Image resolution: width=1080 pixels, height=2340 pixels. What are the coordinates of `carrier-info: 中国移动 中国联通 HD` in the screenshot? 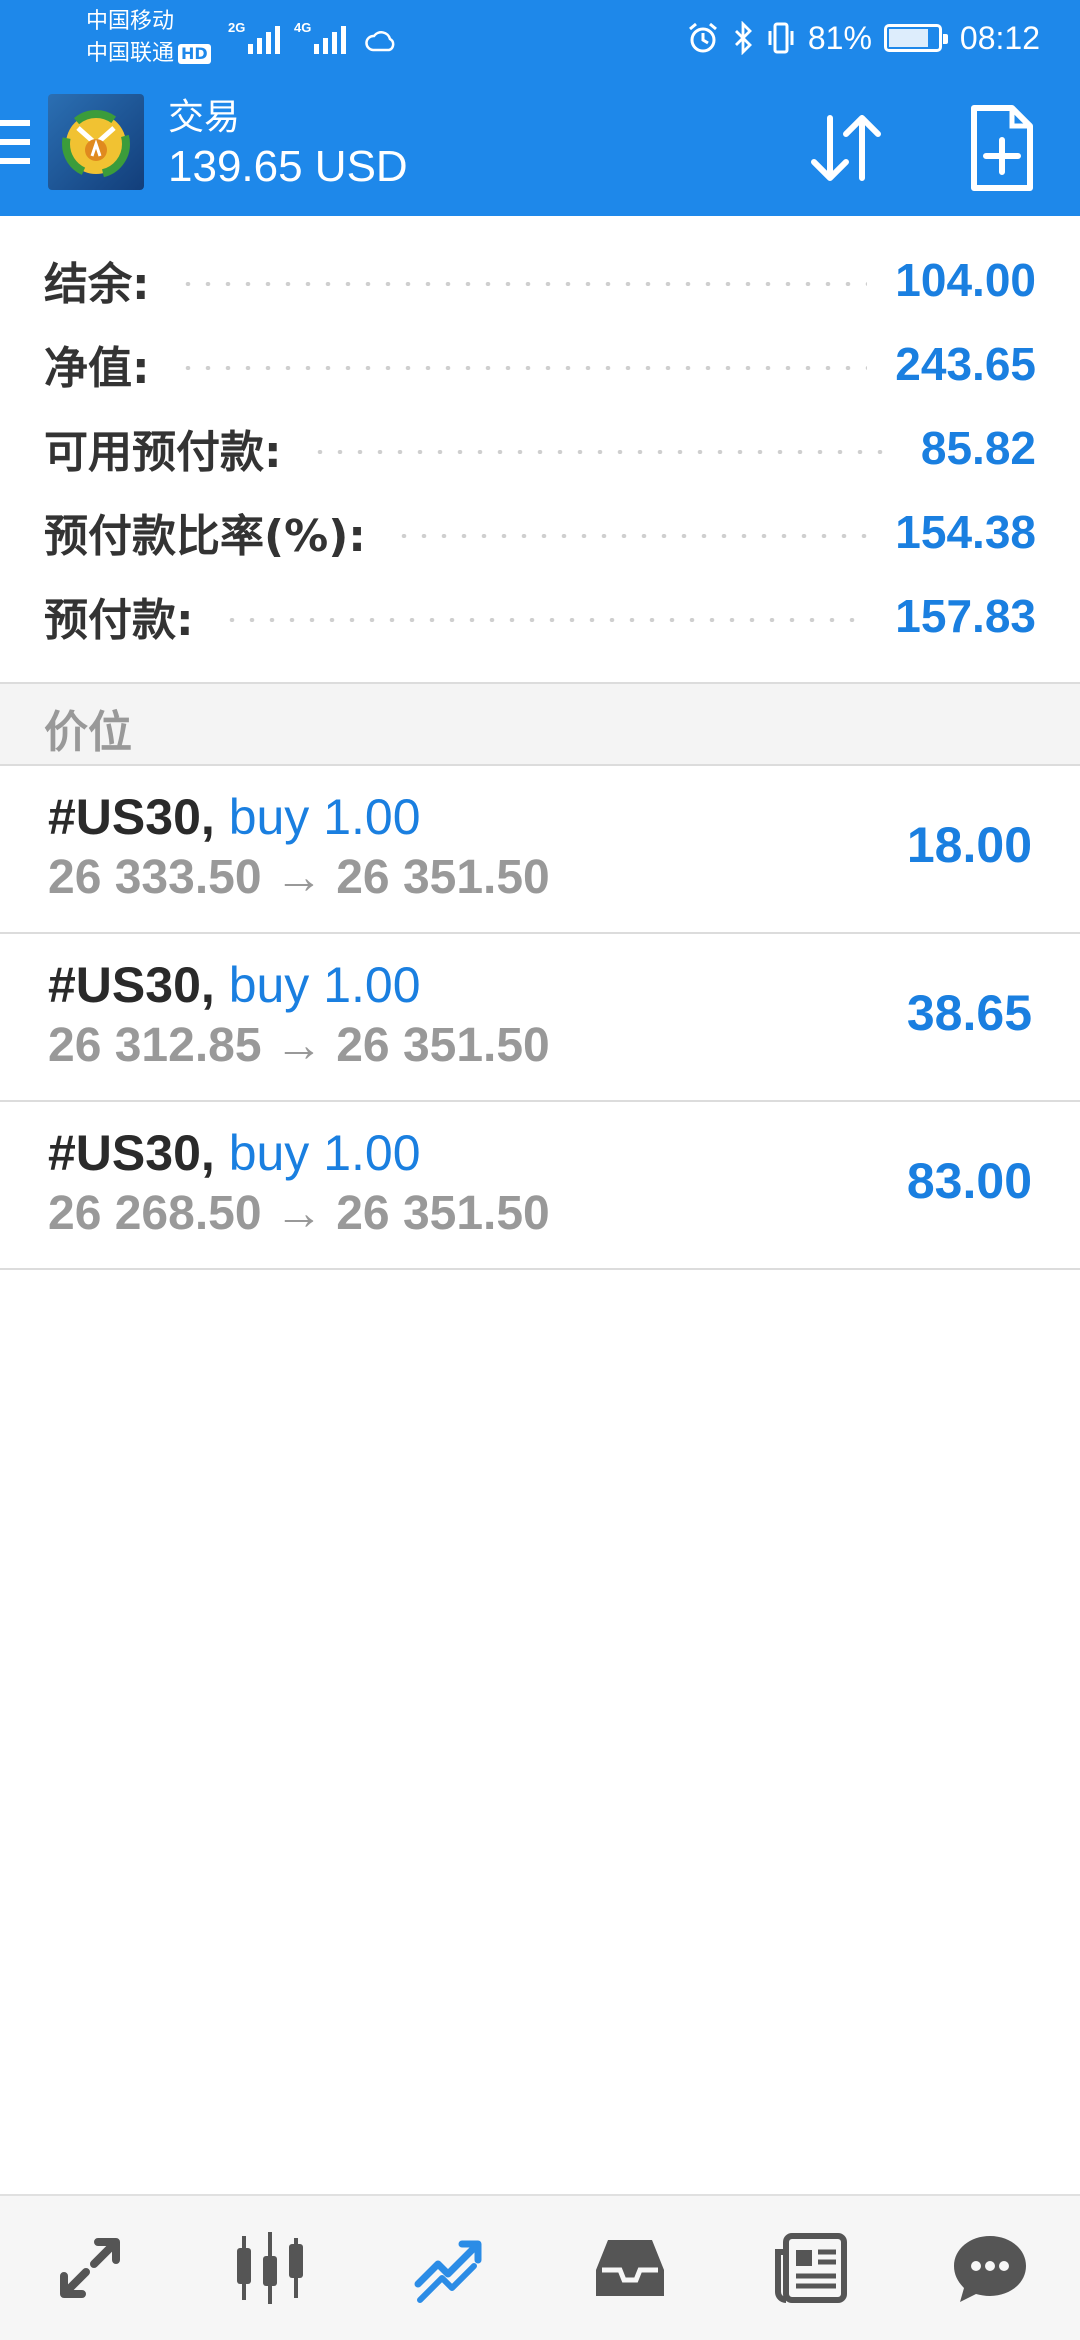 It's located at (148, 38).